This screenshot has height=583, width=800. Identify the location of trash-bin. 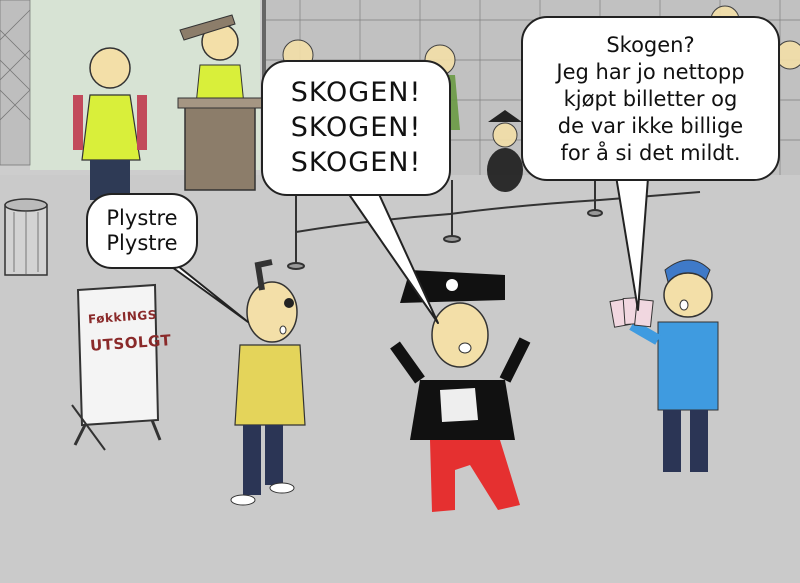
(26, 237).